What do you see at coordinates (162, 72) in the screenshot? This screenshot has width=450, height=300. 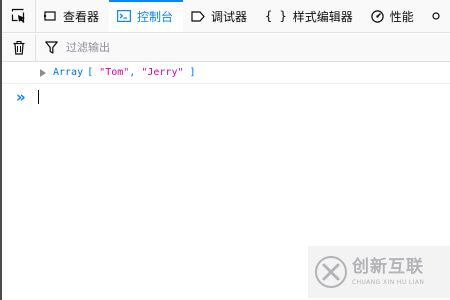 I see `array-item: "Jerry"` at bounding box center [162, 72].